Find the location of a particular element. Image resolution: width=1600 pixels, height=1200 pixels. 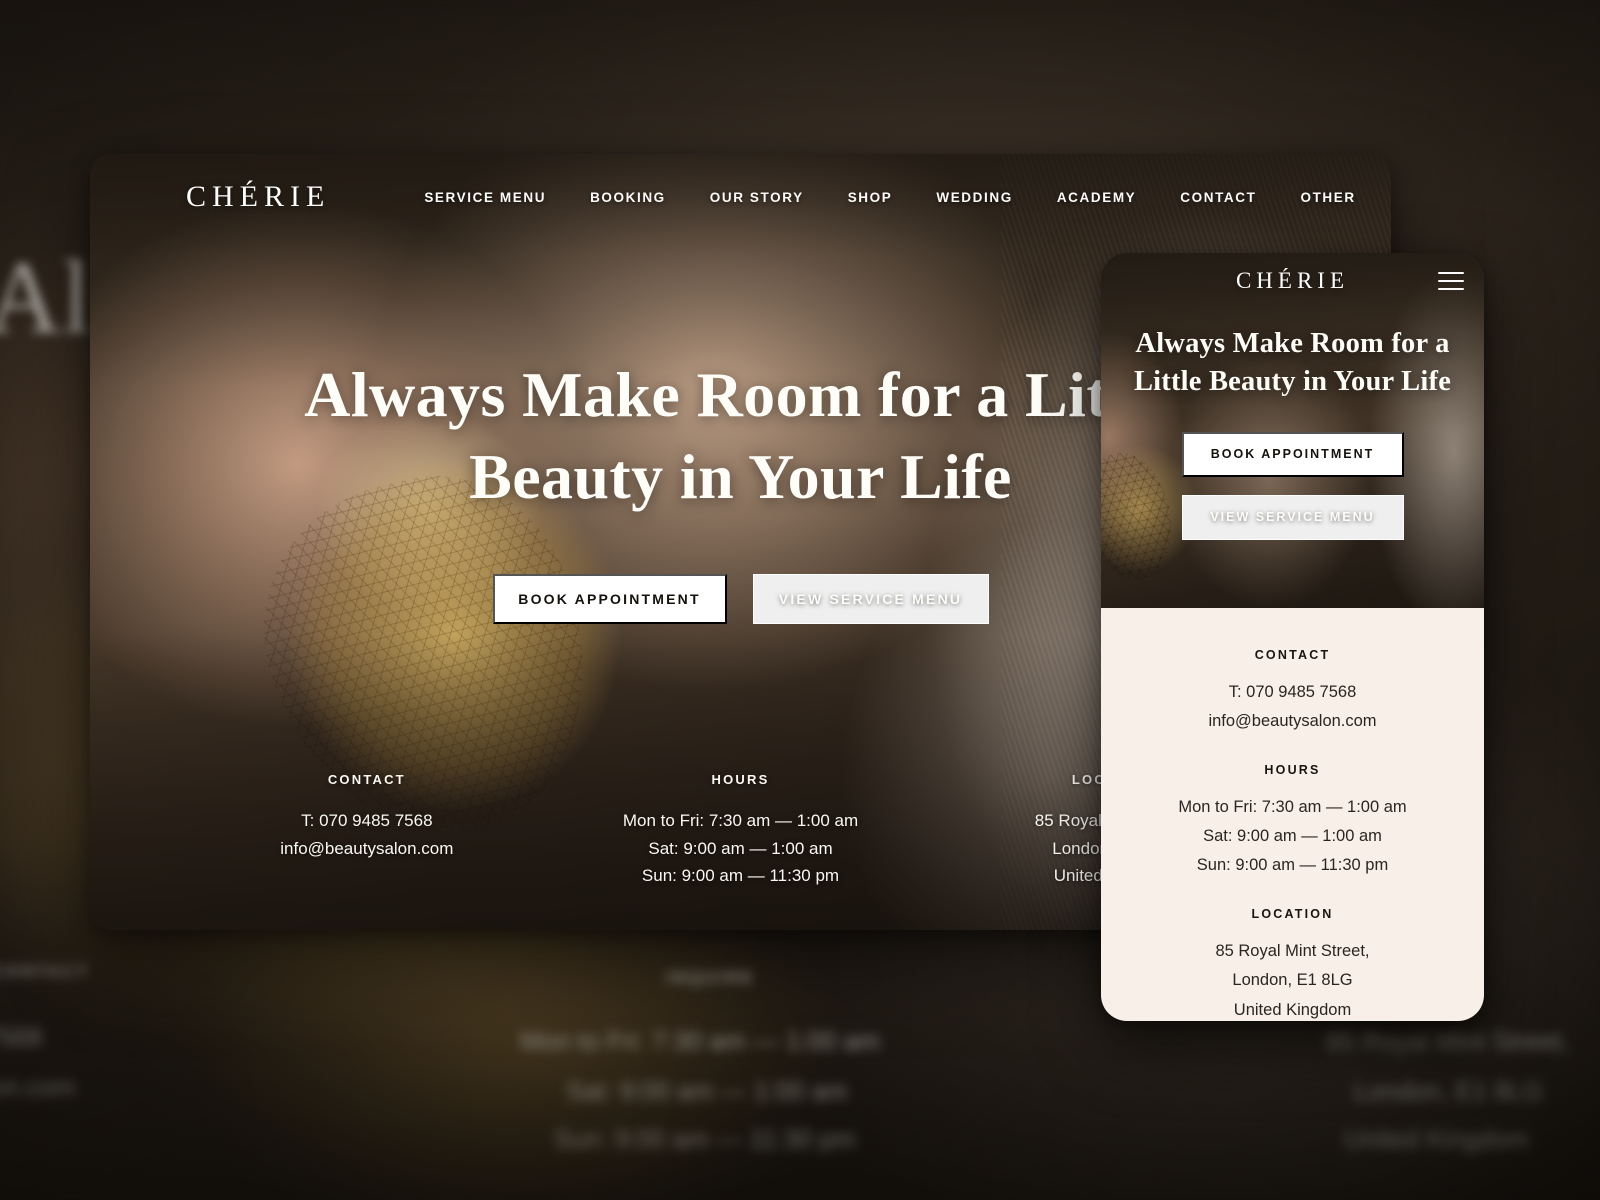

footer-contact-phone: T: 070 9485 7568 is located at coordinates (367, 821).